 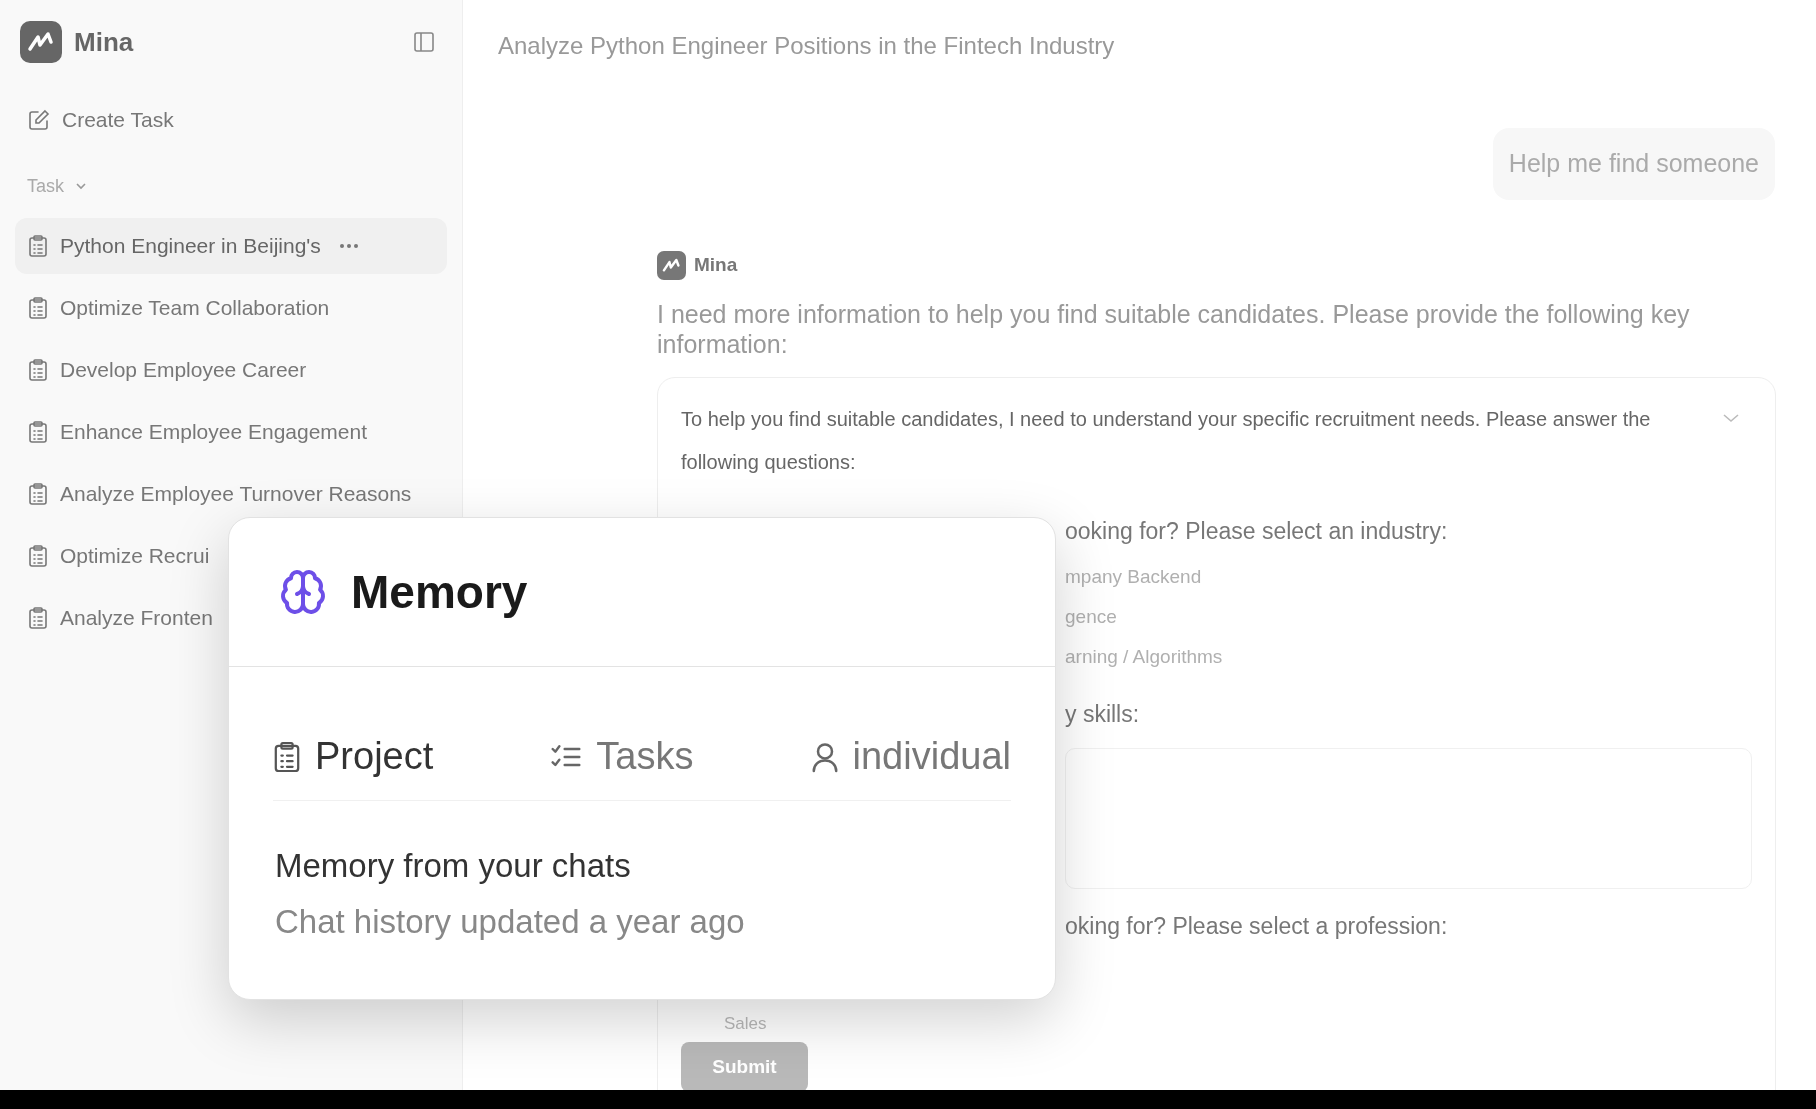 What do you see at coordinates (1134, 576) in the screenshot?
I see `option-label: mpany Backend` at bounding box center [1134, 576].